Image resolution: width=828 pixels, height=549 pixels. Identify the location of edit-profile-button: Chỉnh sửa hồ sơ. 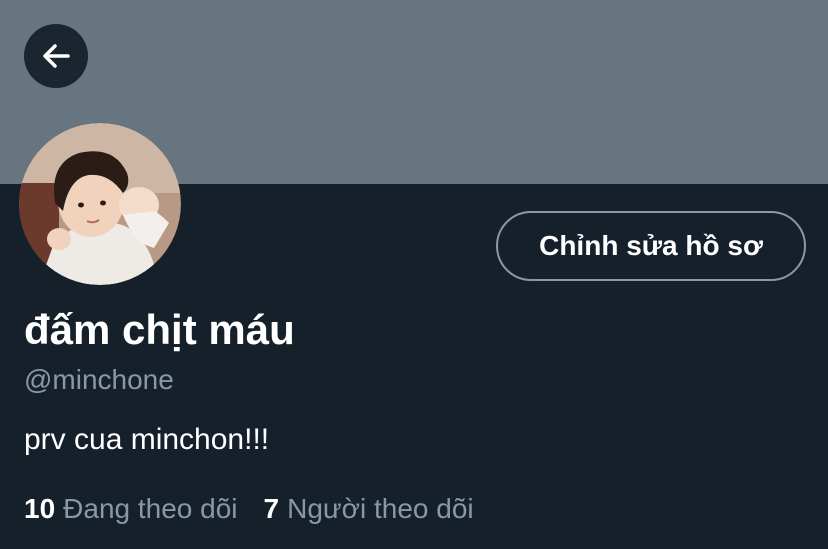
(651, 246).